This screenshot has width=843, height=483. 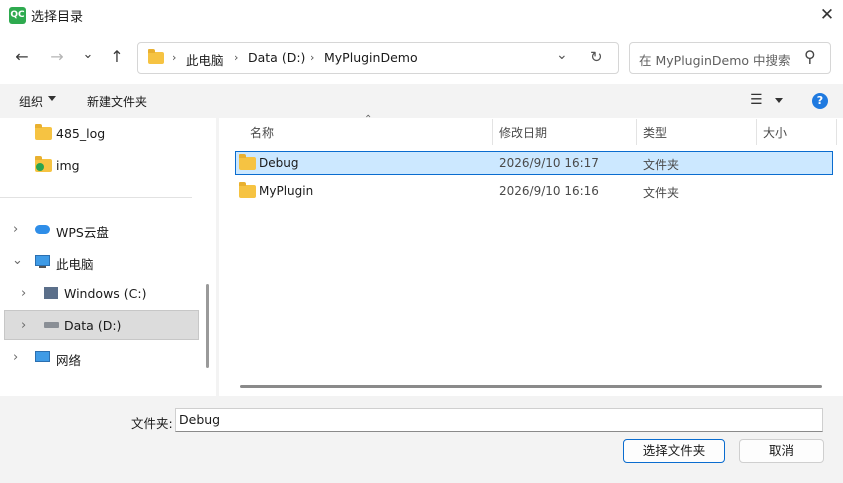 I want to click on breadcrumb-myplugindemo: MyPluginDemo, so click(x=371, y=57).